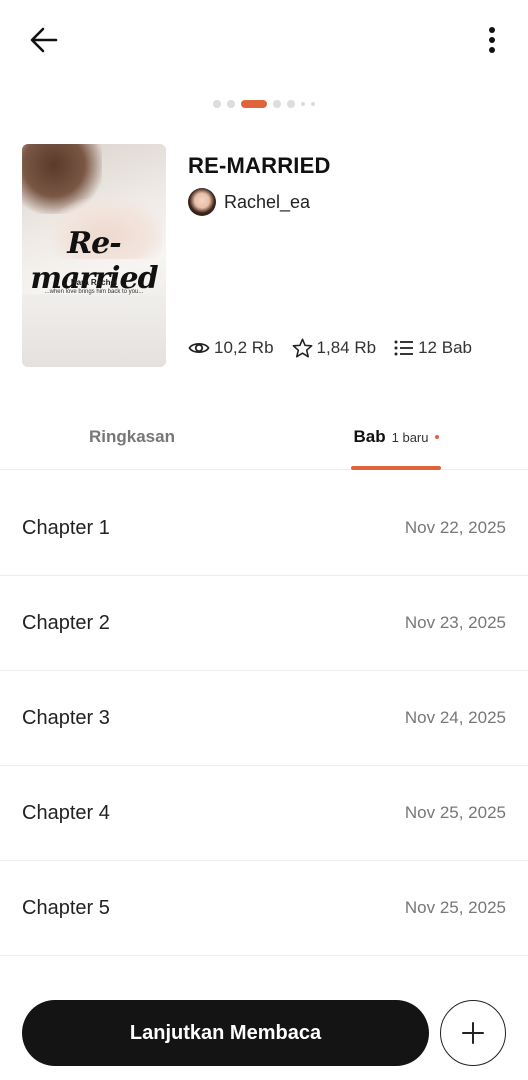  I want to click on eye-icon, so click(199, 348).